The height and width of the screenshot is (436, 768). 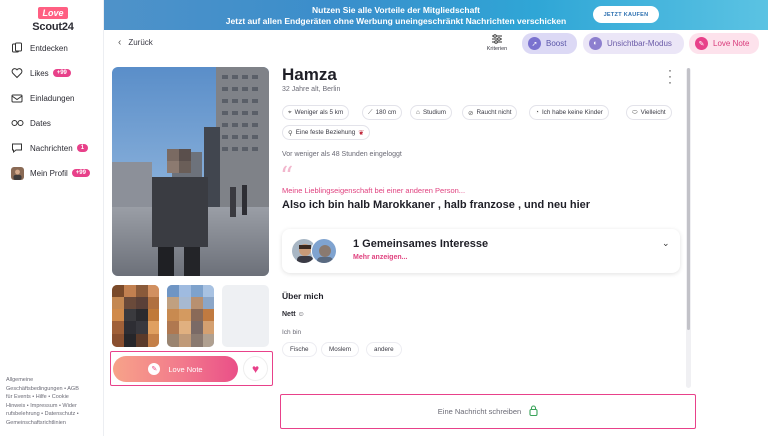 I want to click on love-note-toolbar-button: ✎ Love Note, so click(x=724, y=43).